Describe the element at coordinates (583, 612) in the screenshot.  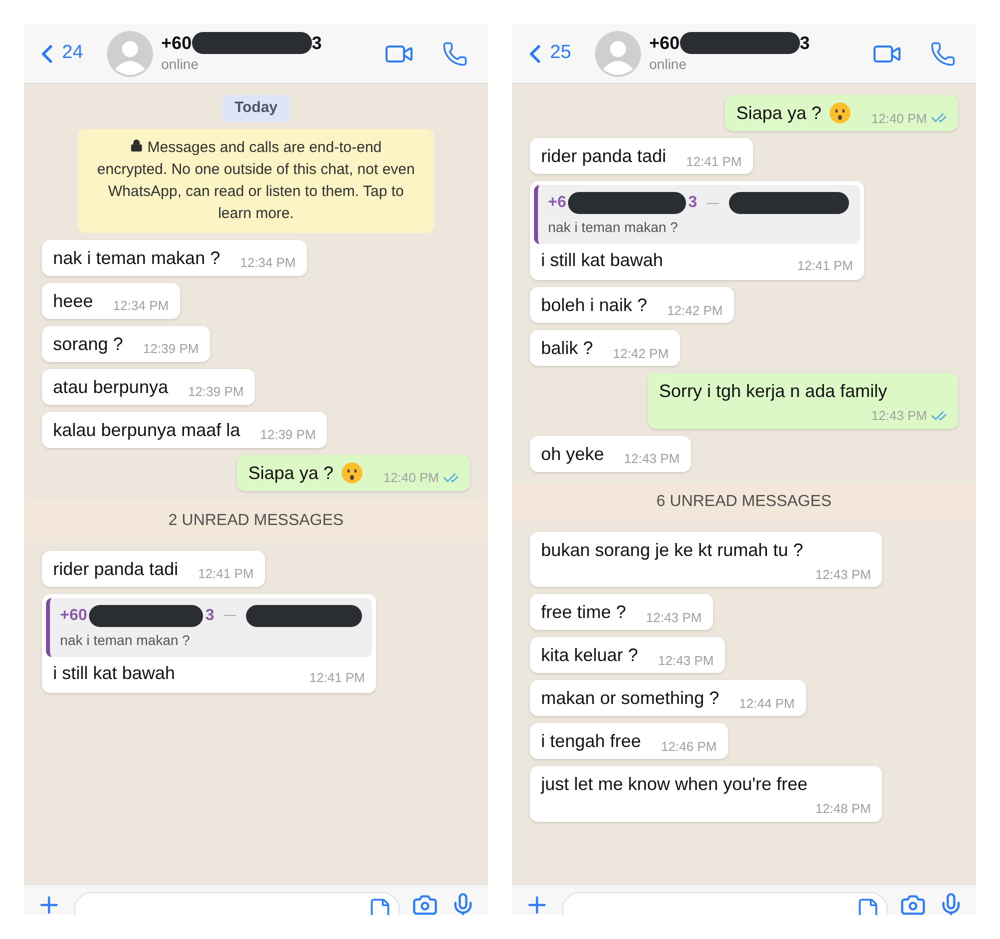
I see `message-text: free time ?` at that location.